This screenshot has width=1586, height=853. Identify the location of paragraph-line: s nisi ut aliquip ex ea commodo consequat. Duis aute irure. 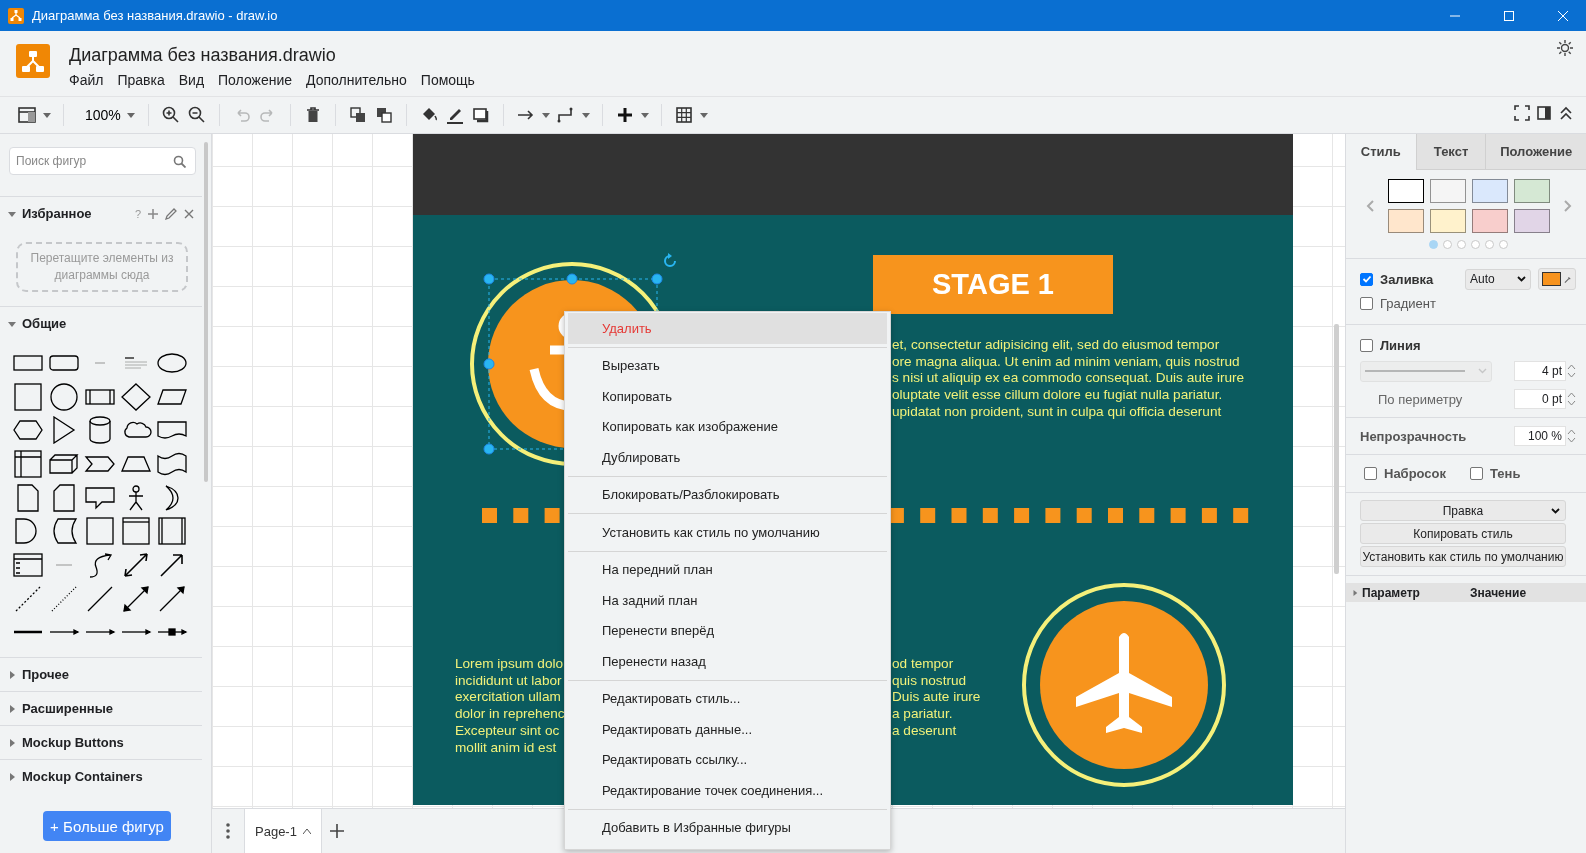
(1068, 379).